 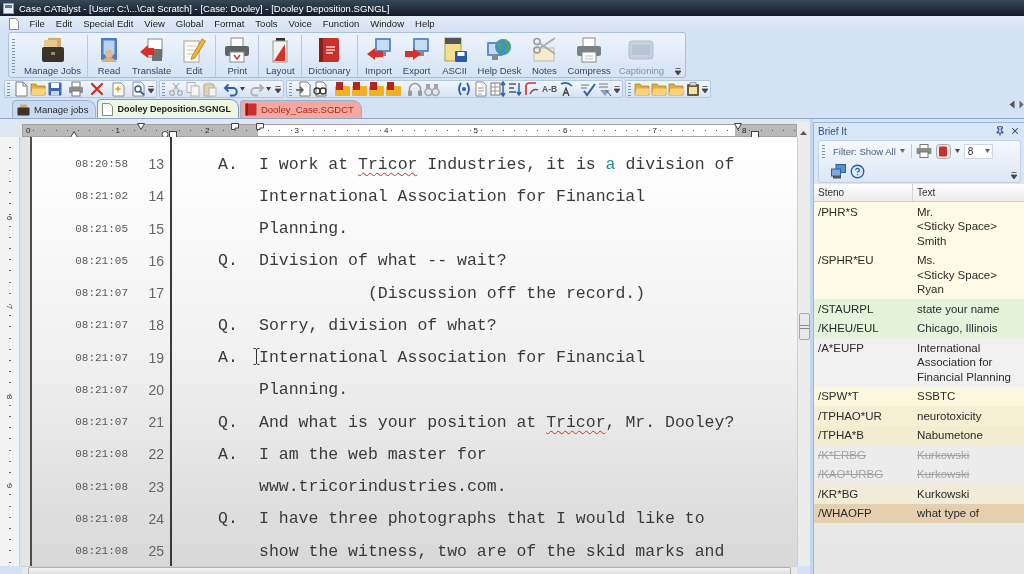 I want to click on vertical-scrollbar, so click(x=803, y=351).